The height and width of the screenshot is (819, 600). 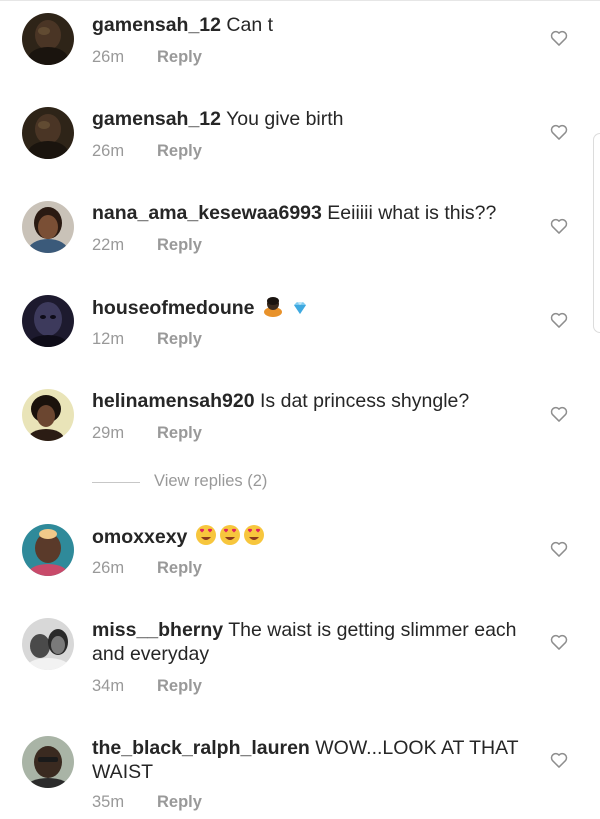 I want to click on comment-text: helinamensah920 Is dat princess shyngle?, so click(x=317, y=401).